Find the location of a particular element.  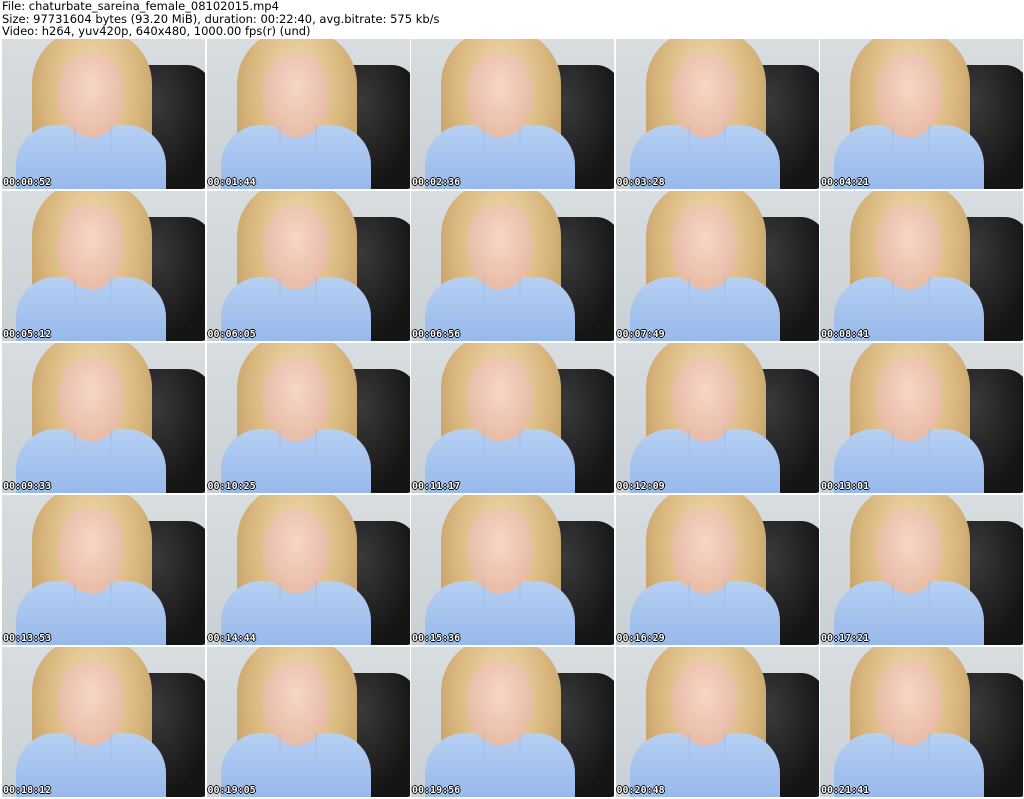

thumbnail: 00:13:53 is located at coordinates (103, 570).